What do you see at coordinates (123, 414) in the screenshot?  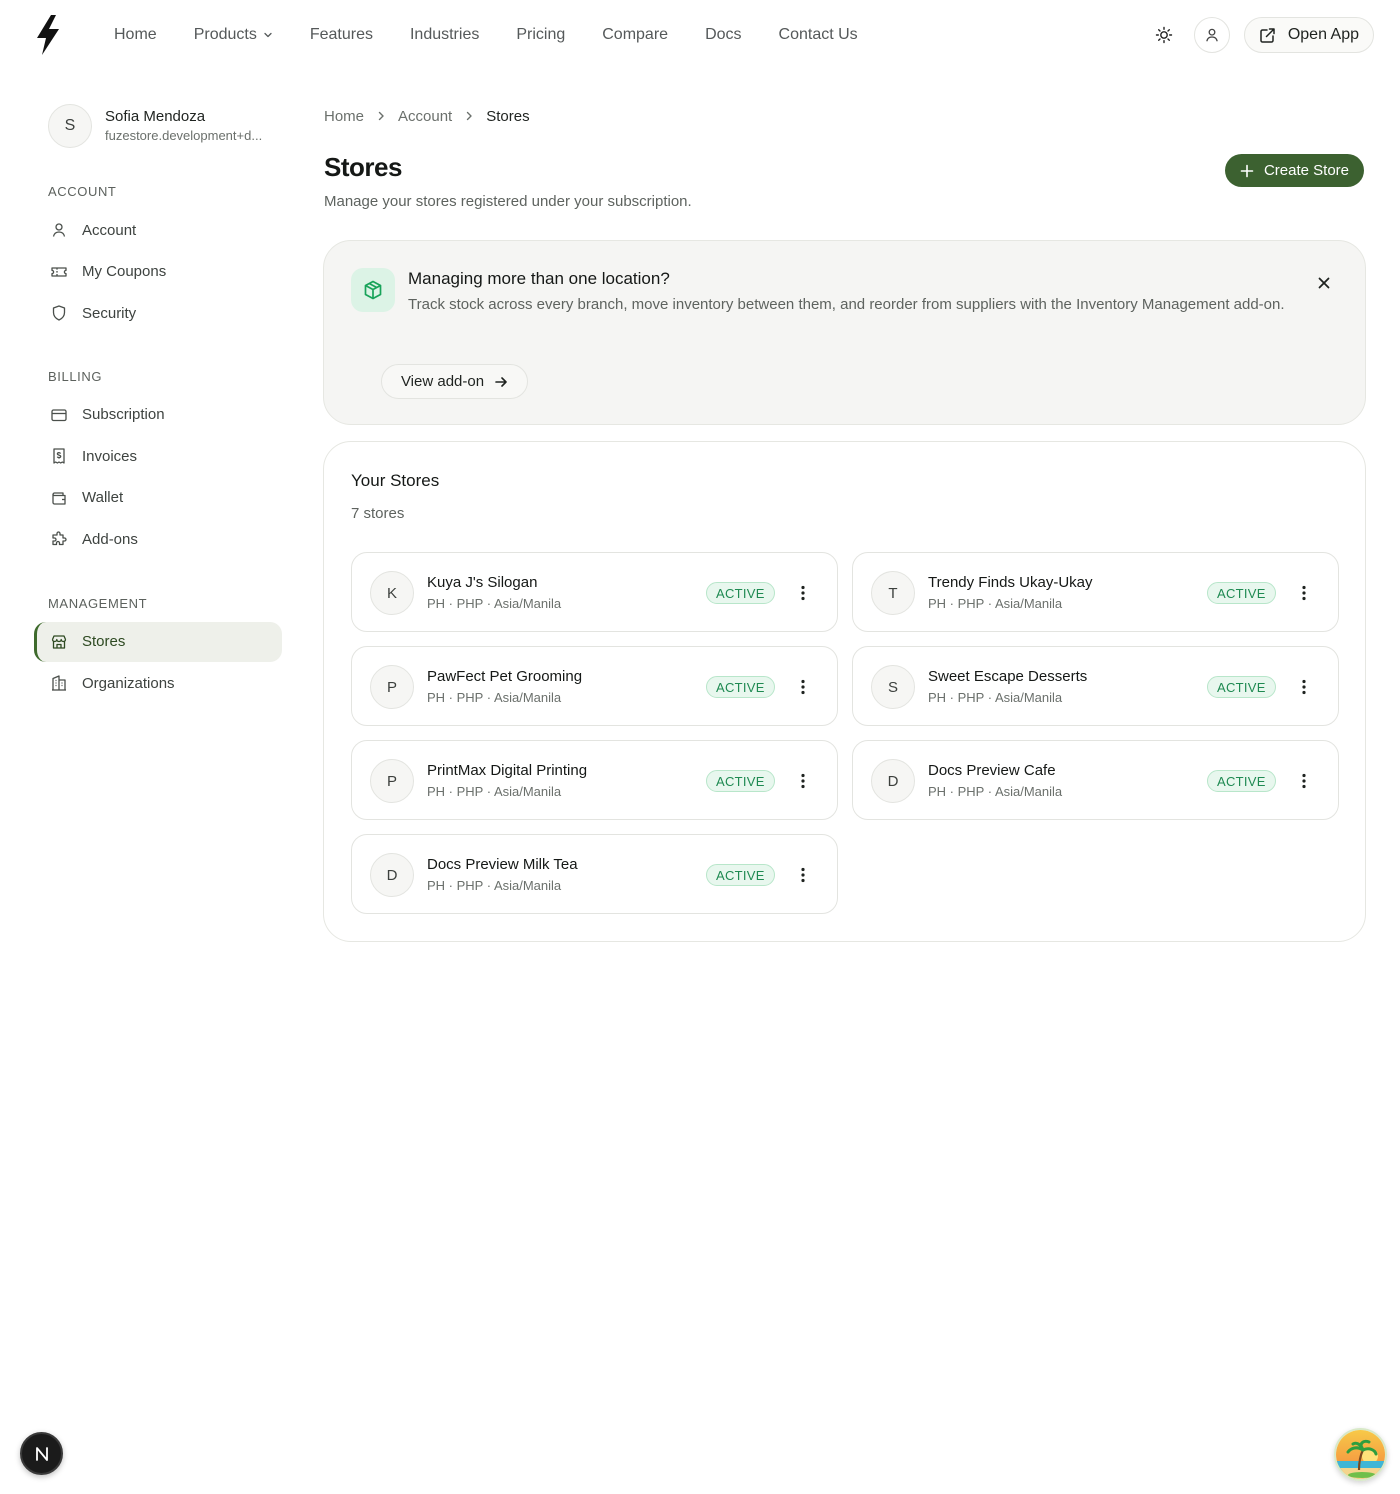 I see `sidebar-item-label: Subscription` at bounding box center [123, 414].